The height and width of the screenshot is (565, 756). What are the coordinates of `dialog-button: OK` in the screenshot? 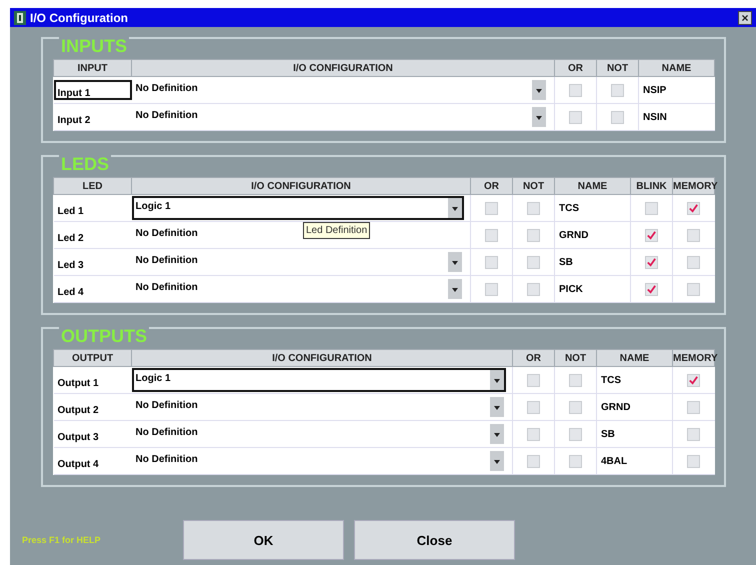 It's located at (263, 540).